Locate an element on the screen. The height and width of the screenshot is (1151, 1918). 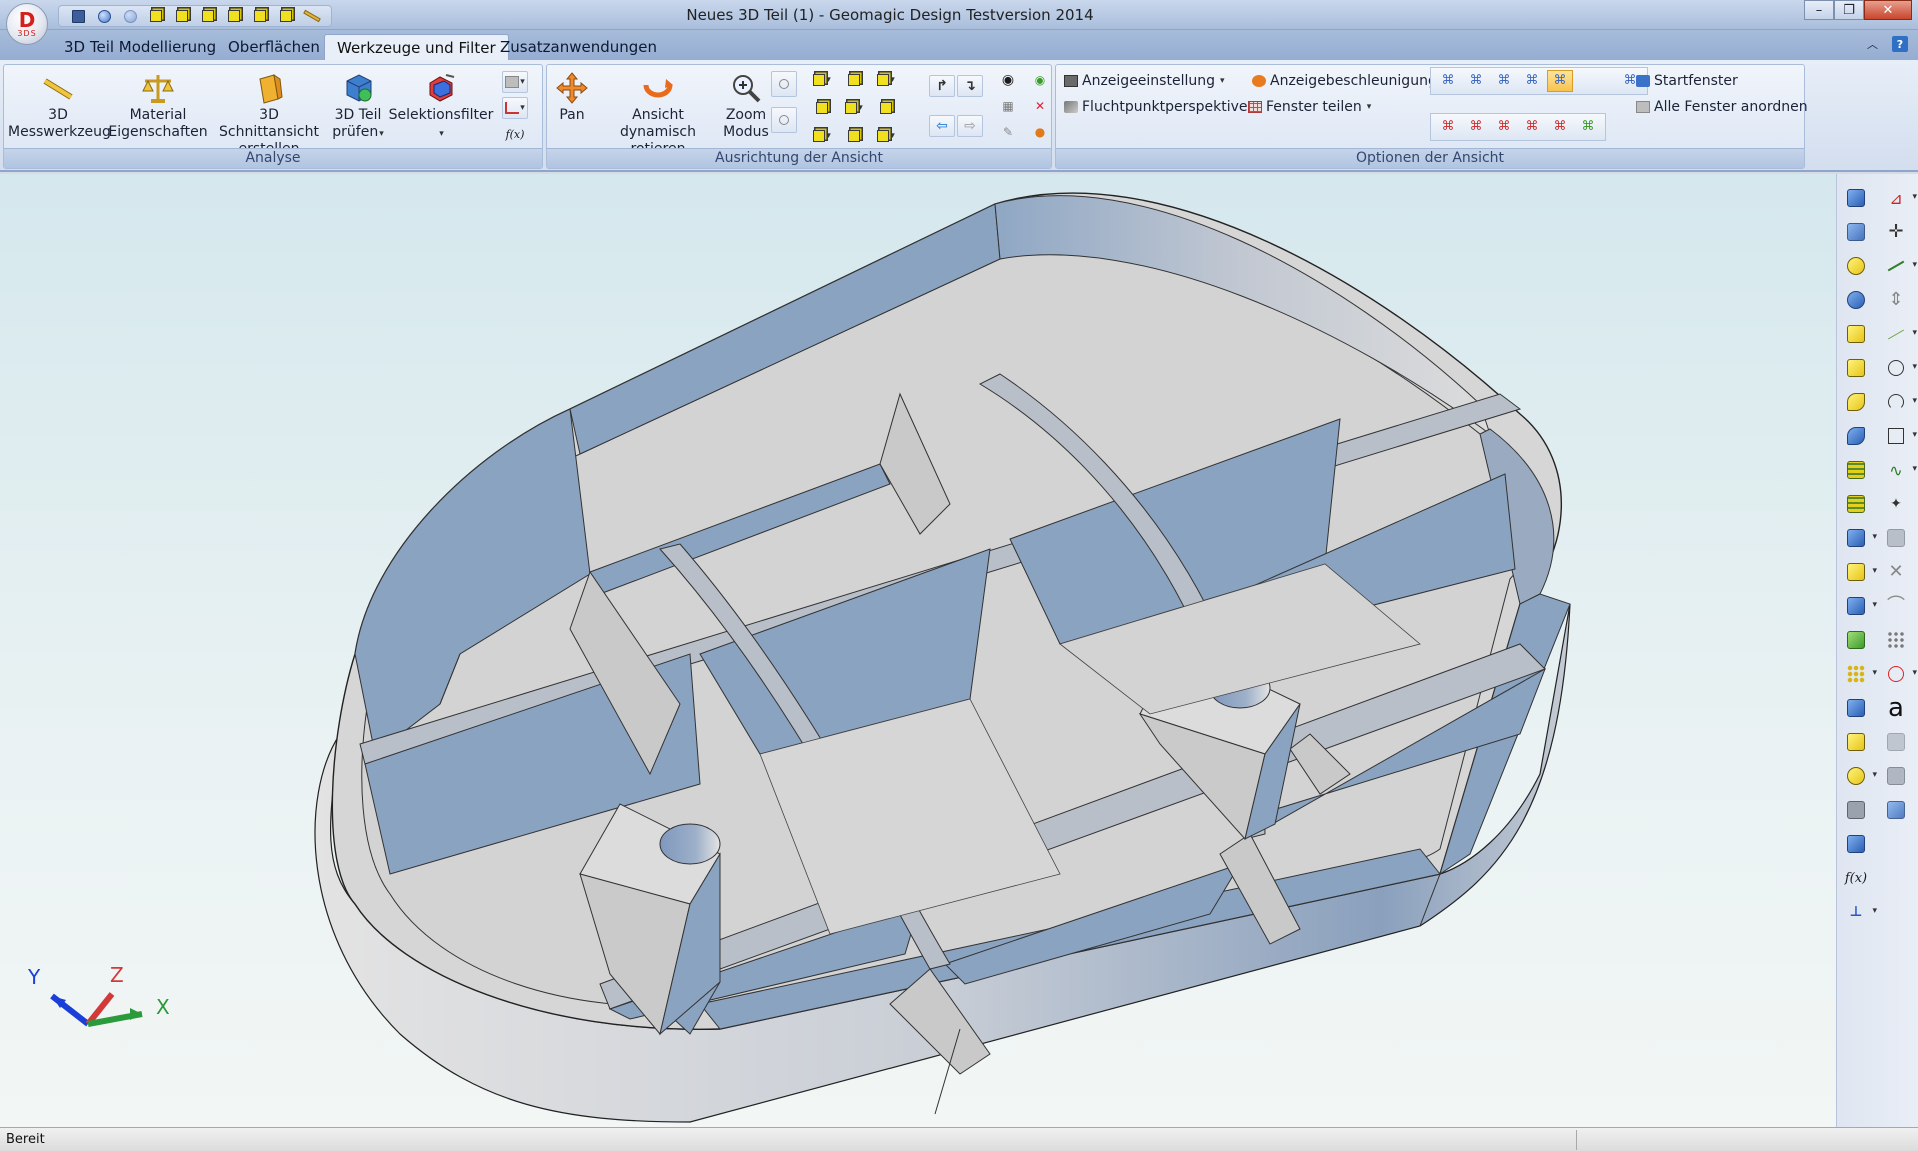
tab-oberflaechen: Oberflächen is located at coordinates (274, 47).